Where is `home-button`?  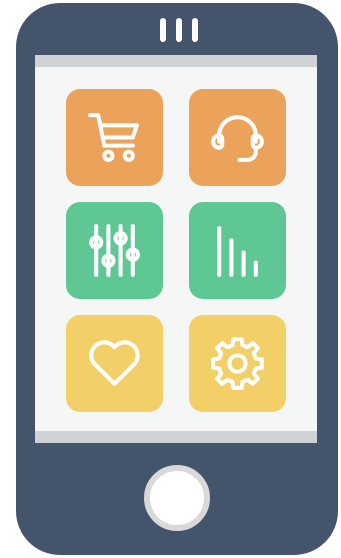 home-button is located at coordinates (177, 498).